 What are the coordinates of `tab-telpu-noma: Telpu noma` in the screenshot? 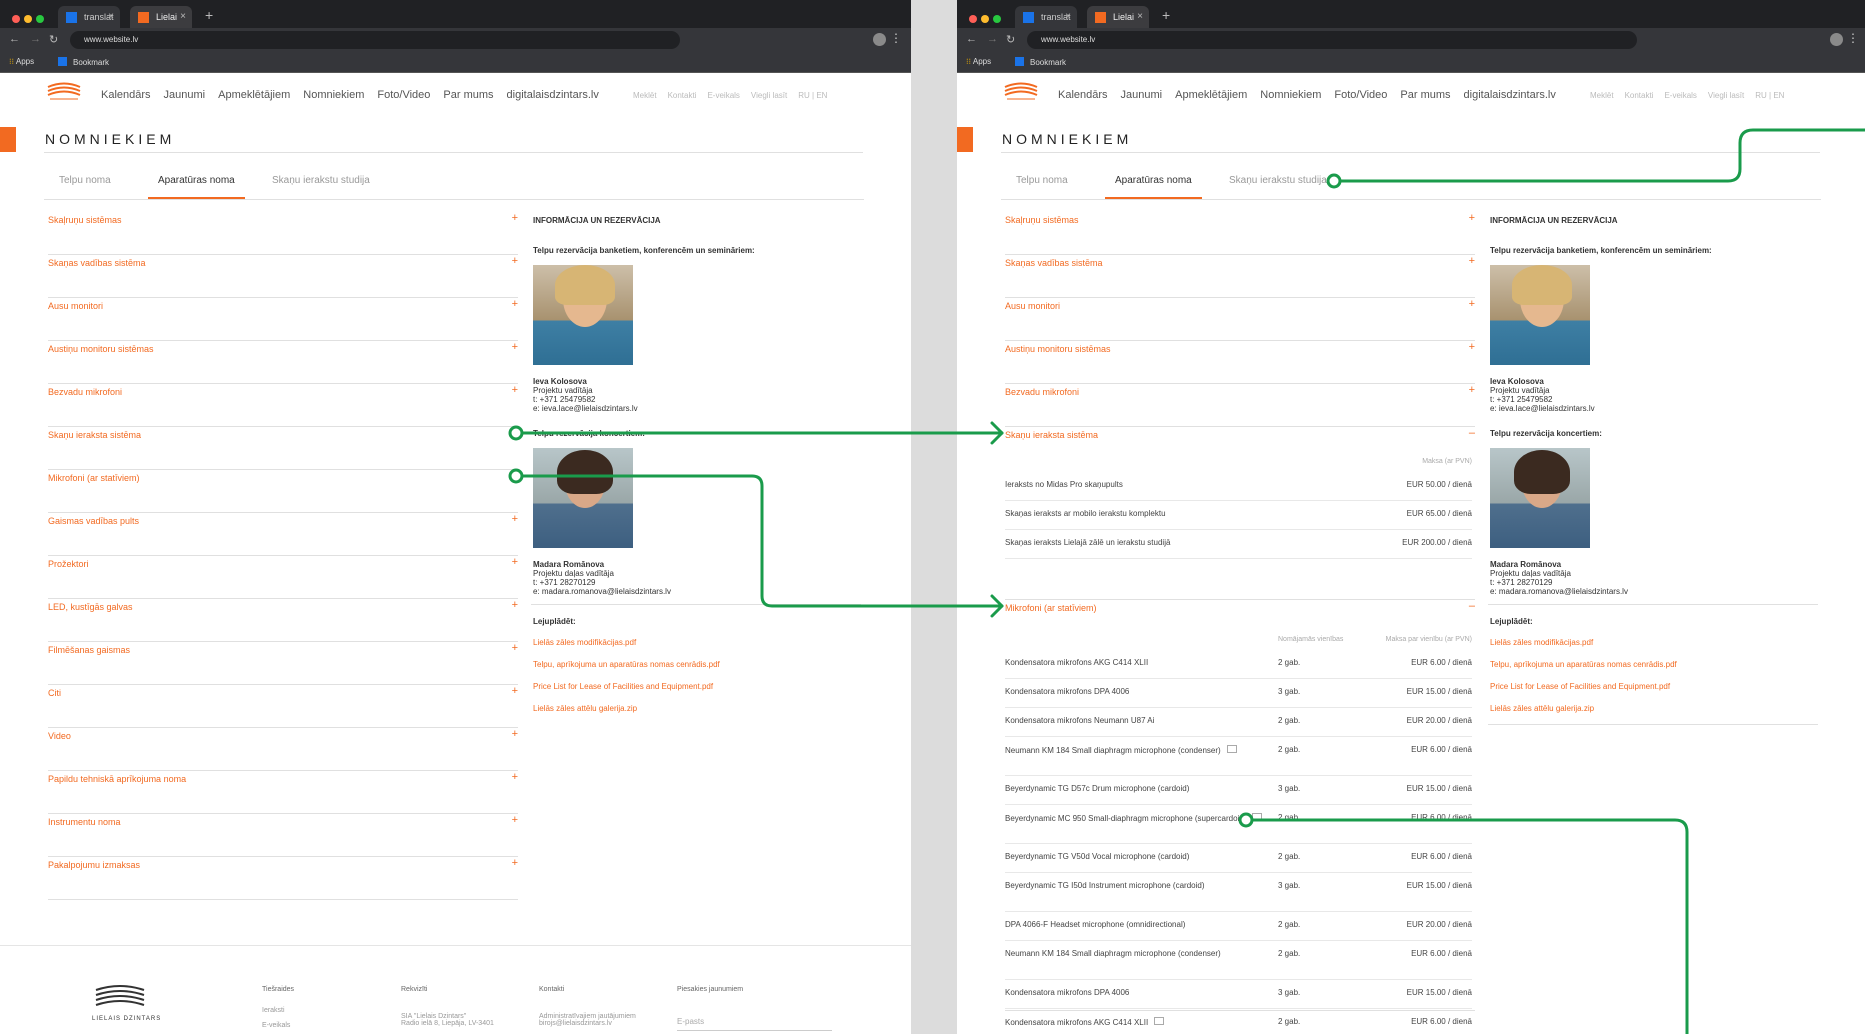 It's located at (1042, 180).